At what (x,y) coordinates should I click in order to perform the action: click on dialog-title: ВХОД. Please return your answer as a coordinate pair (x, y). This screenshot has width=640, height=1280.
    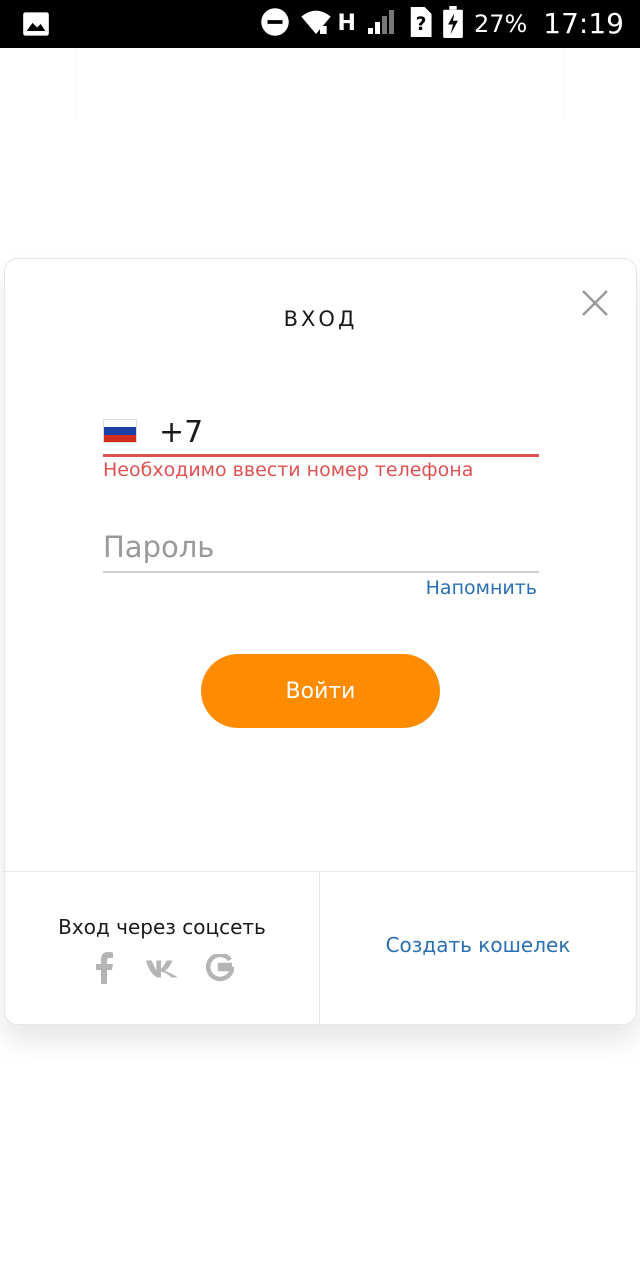
    Looking at the image, I should click on (320, 319).